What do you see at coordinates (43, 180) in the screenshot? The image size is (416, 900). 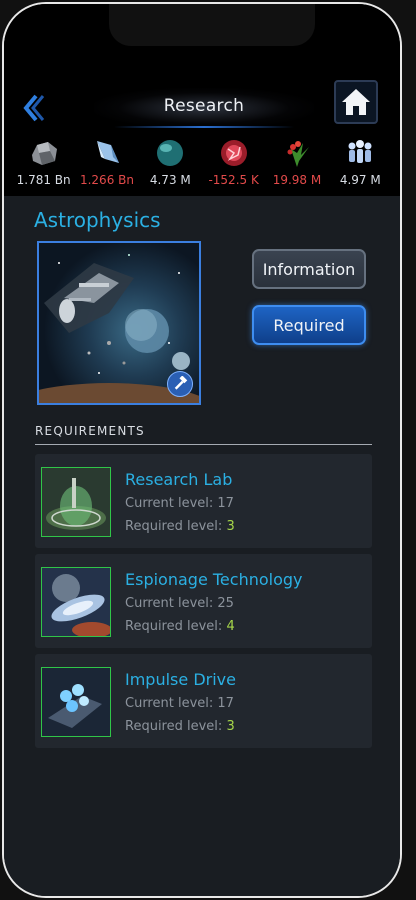 I see `resource-value: 1.781 Bn` at bounding box center [43, 180].